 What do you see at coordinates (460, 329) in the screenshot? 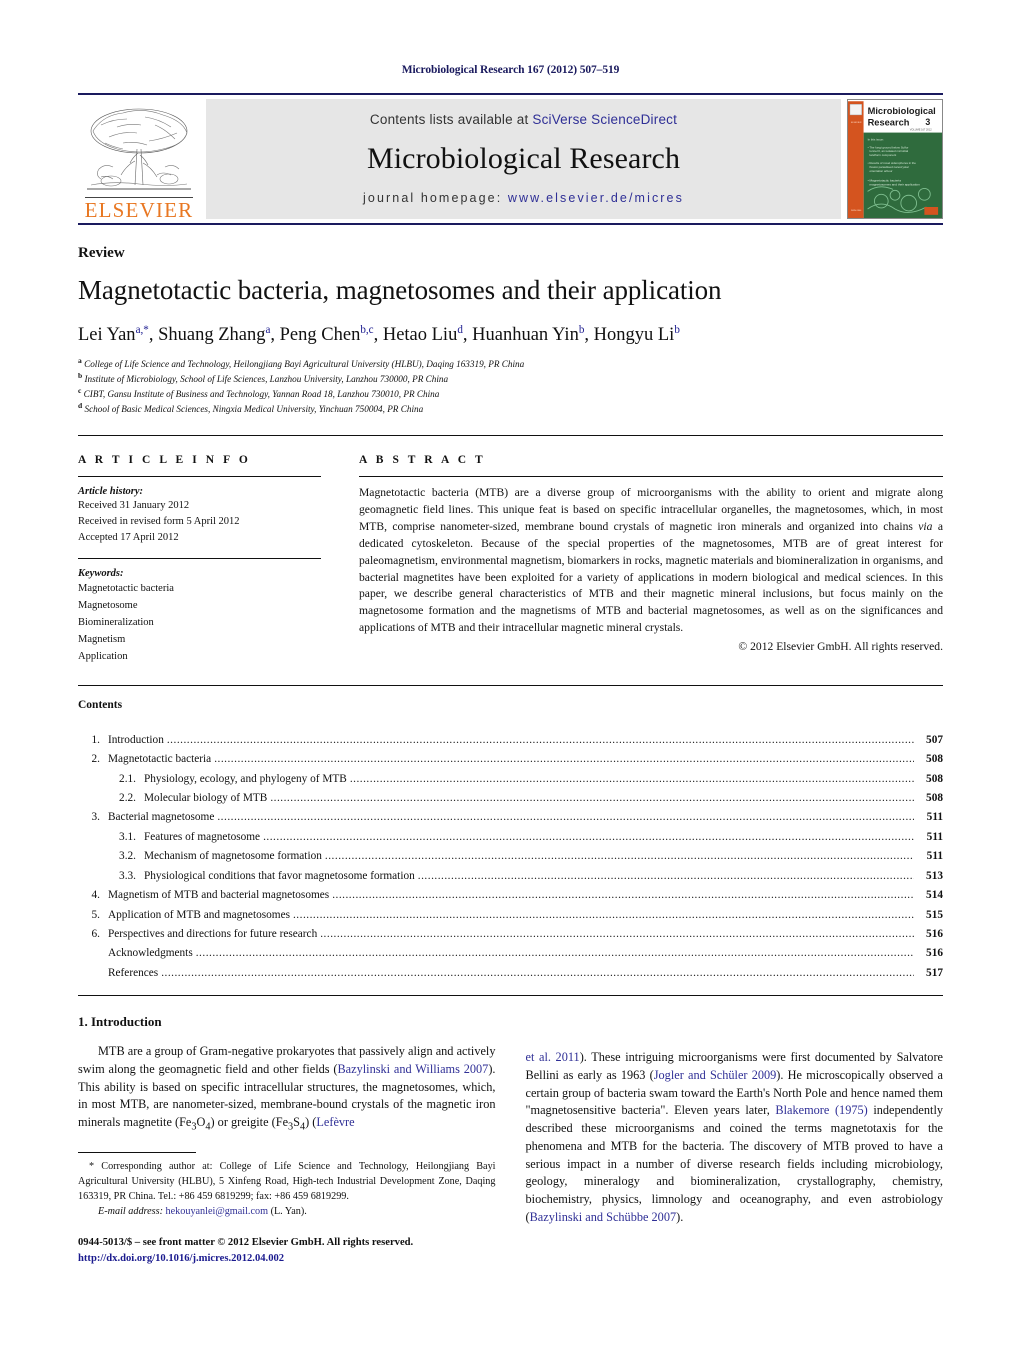
I see `author-affiliation-marker: d` at bounding box center [460, 329].